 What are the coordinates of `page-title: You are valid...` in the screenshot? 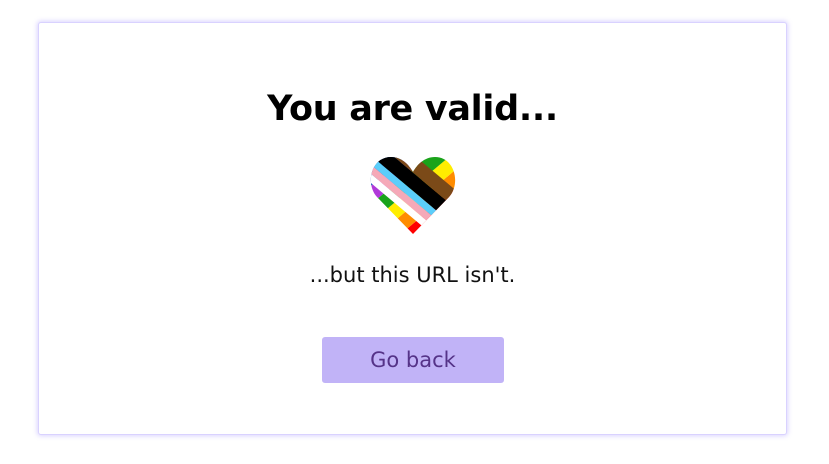 It's located at (412, 109).